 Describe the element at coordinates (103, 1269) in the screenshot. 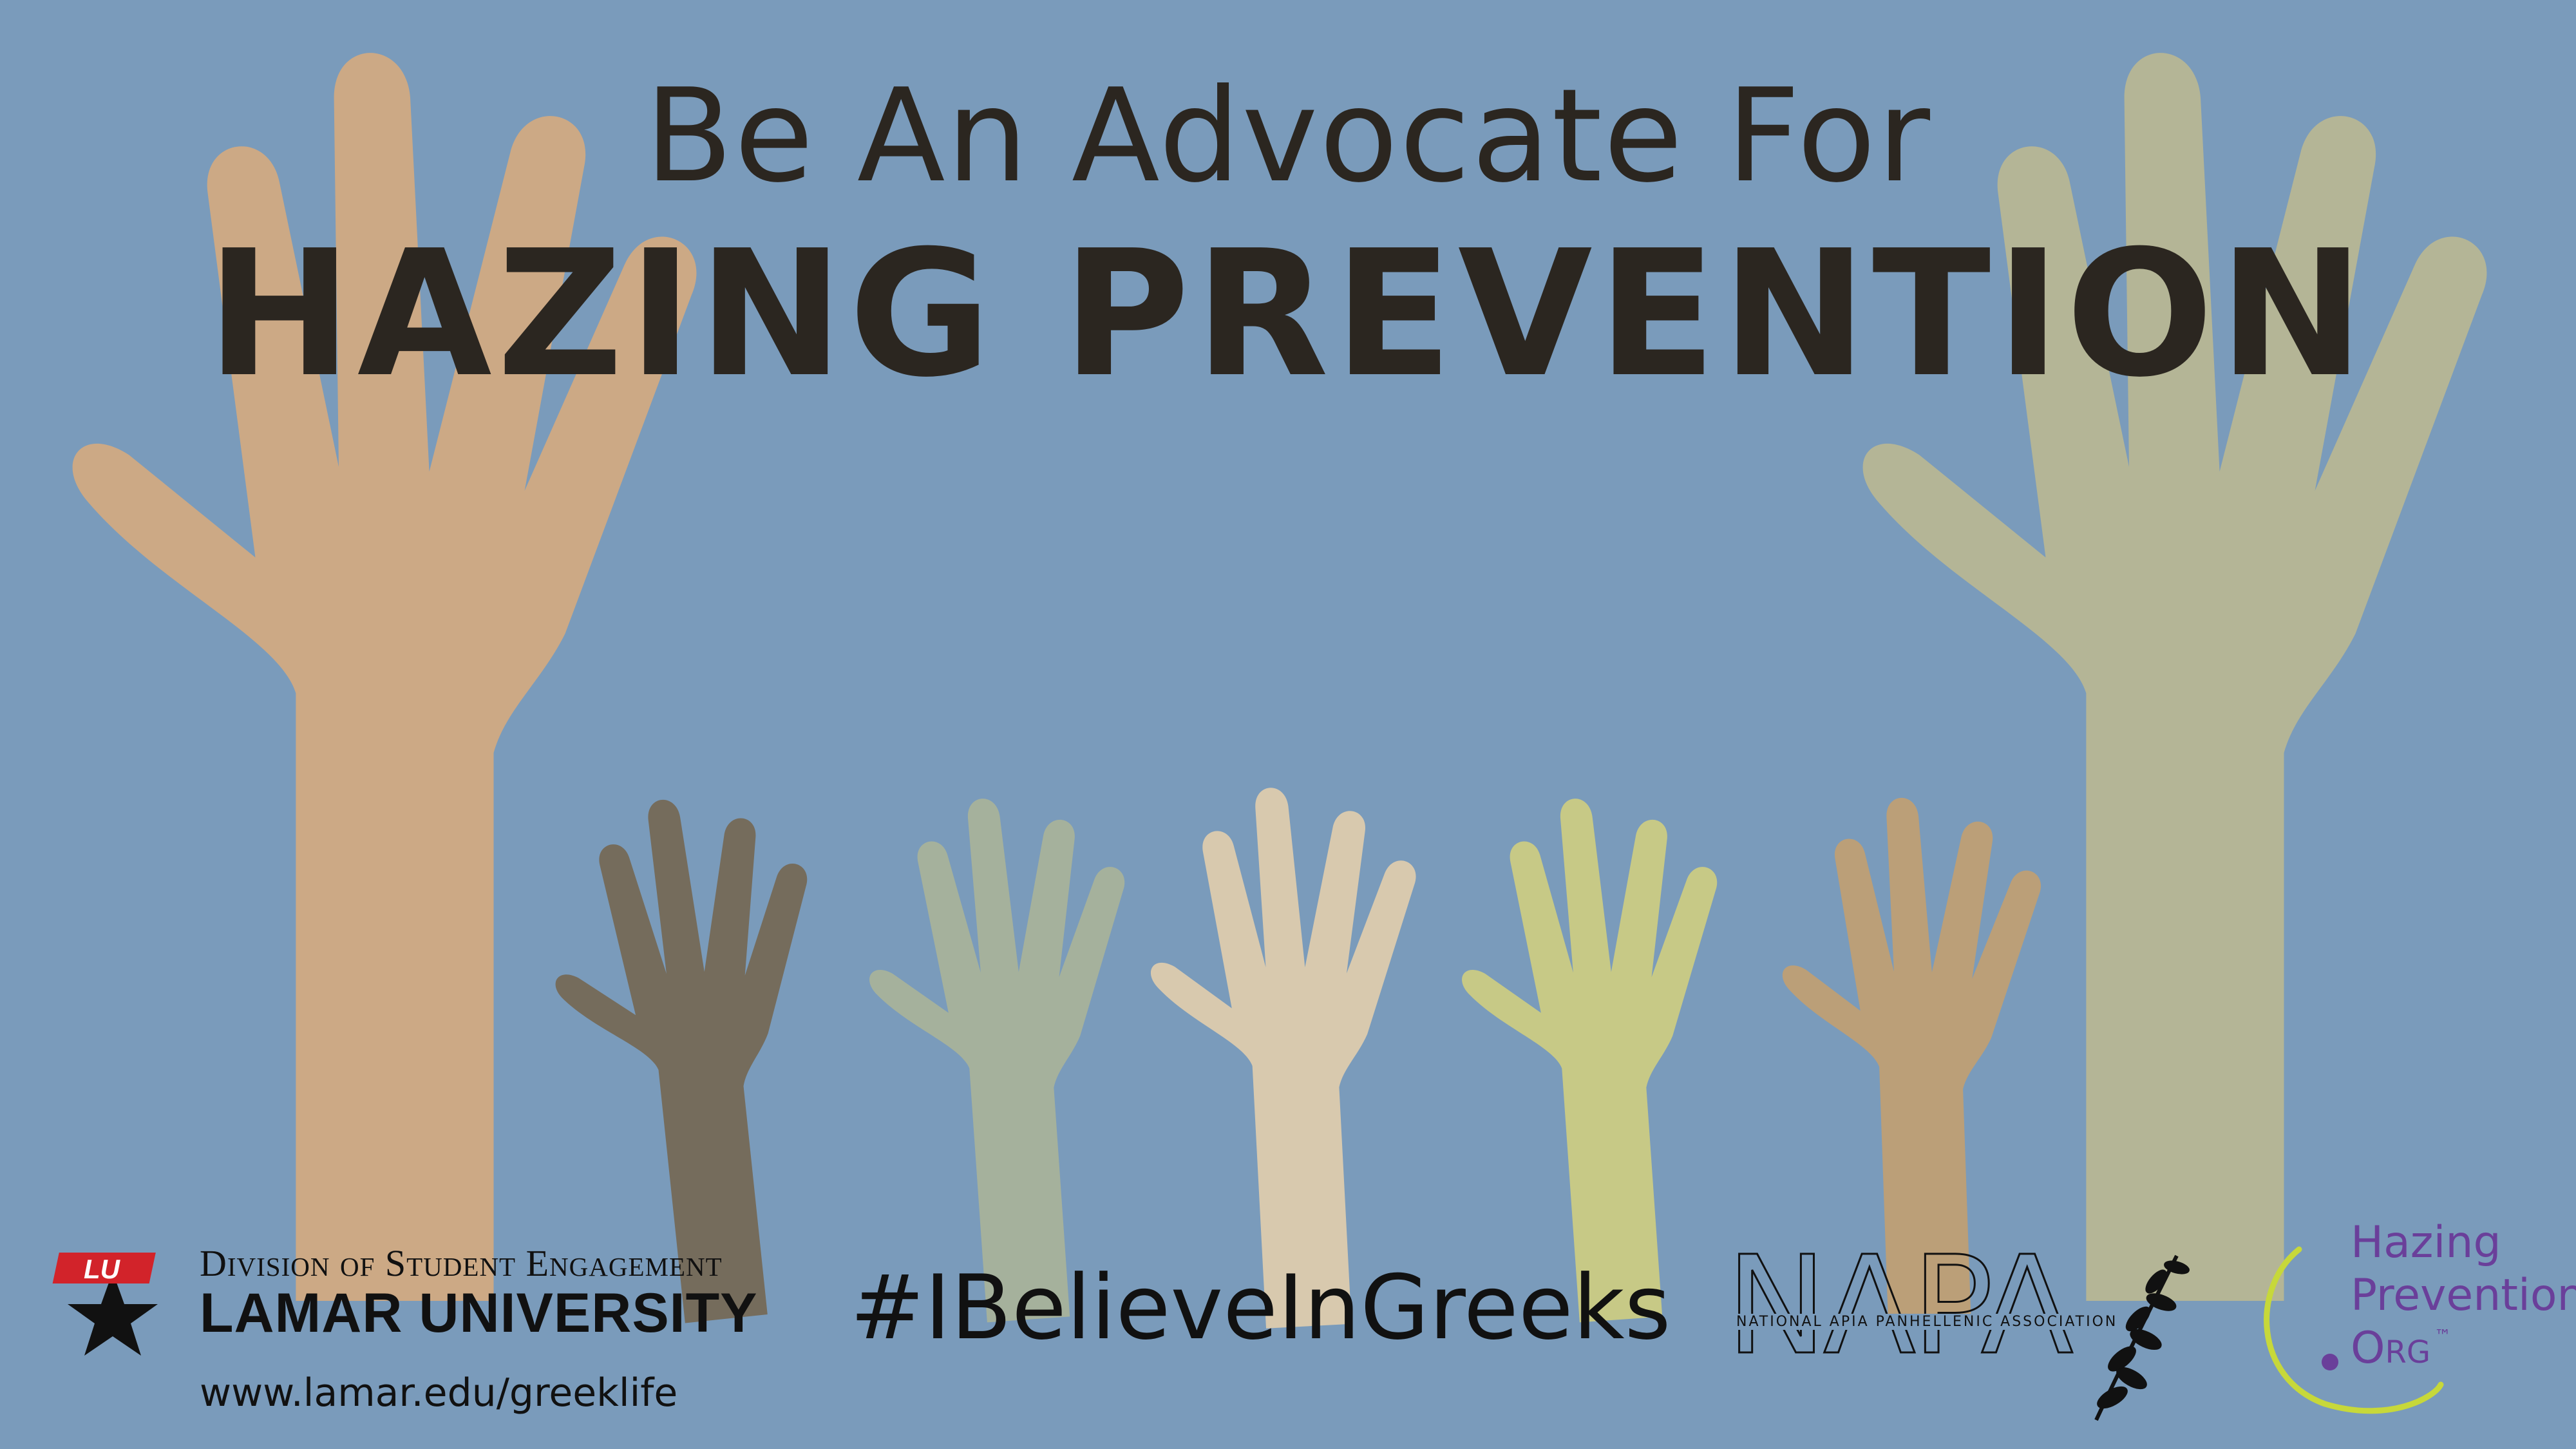

I see `lamar-logo-text: LU` at that location.